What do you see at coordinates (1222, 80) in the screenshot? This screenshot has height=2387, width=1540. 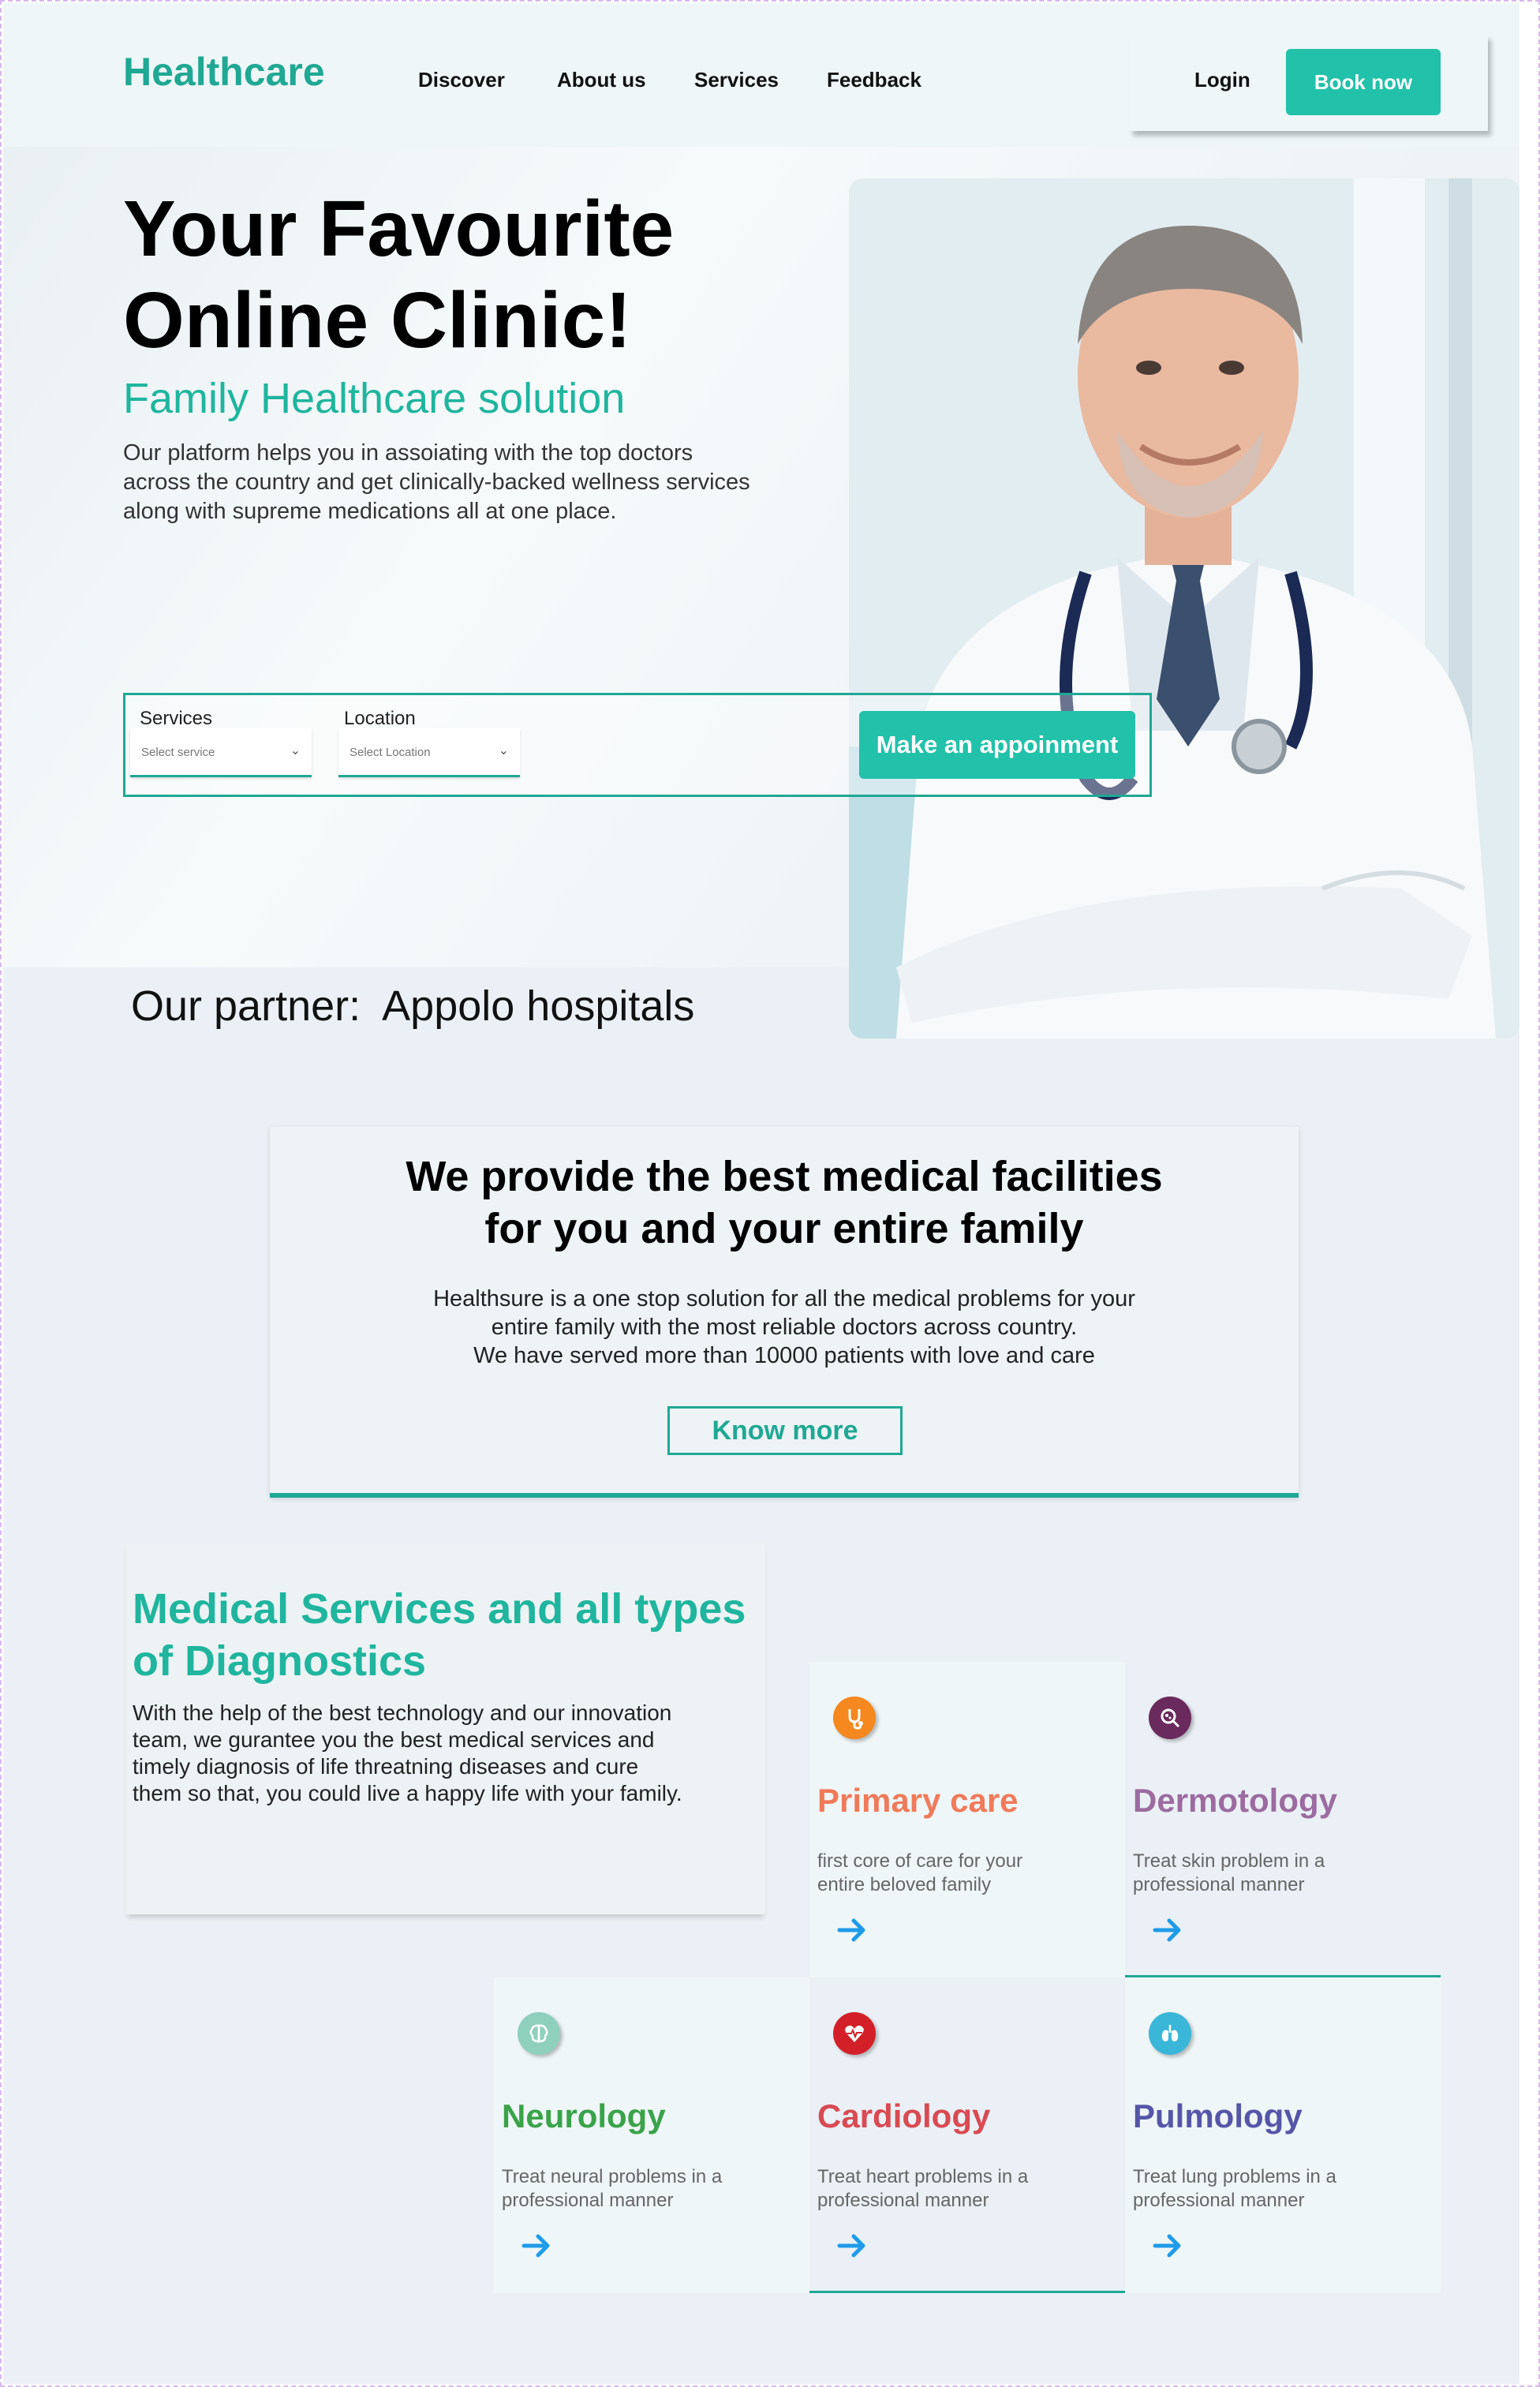 I see `login-link: Login` at bounding box center [1222, 80].